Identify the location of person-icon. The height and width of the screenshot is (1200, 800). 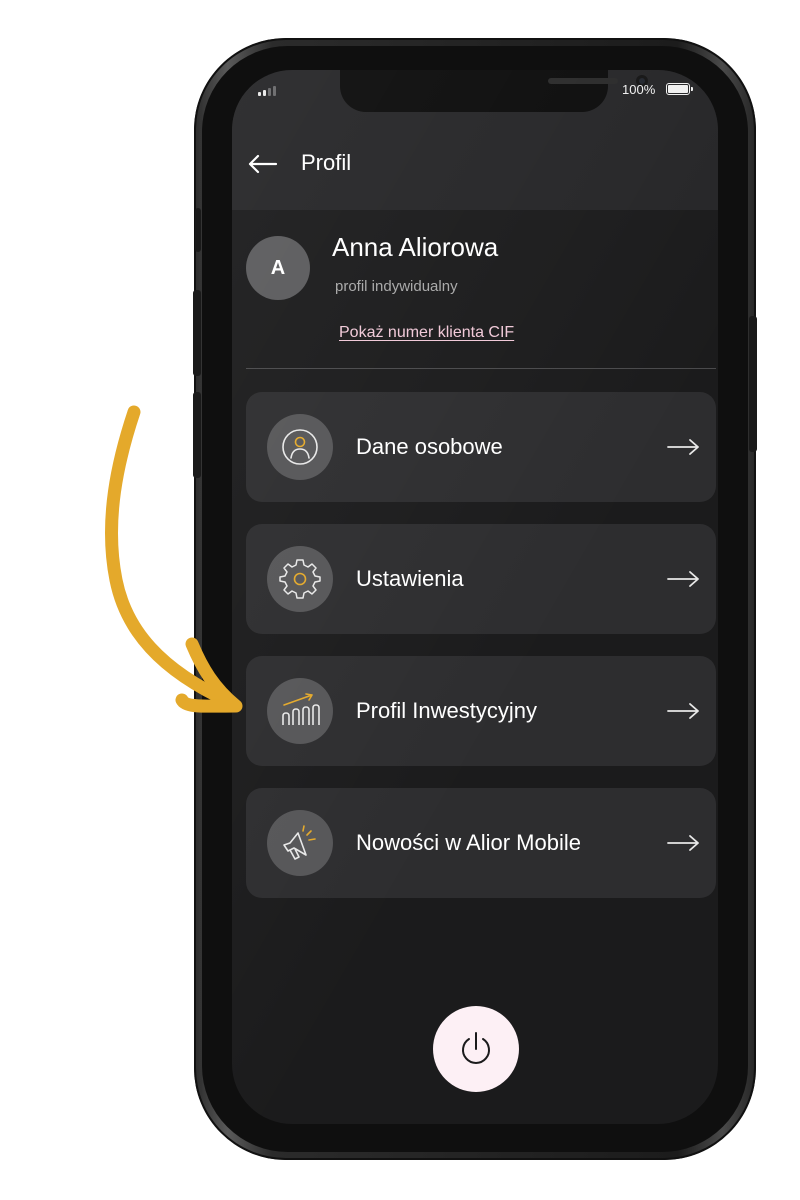
(300, 447).